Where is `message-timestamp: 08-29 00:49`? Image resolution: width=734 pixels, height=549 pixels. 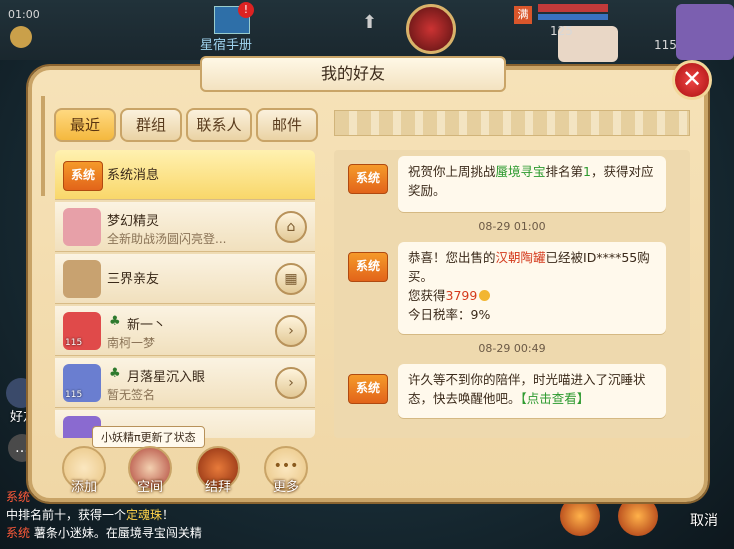 message-timestamp: 08-29 00:49 is located at coordinates (512, 348).